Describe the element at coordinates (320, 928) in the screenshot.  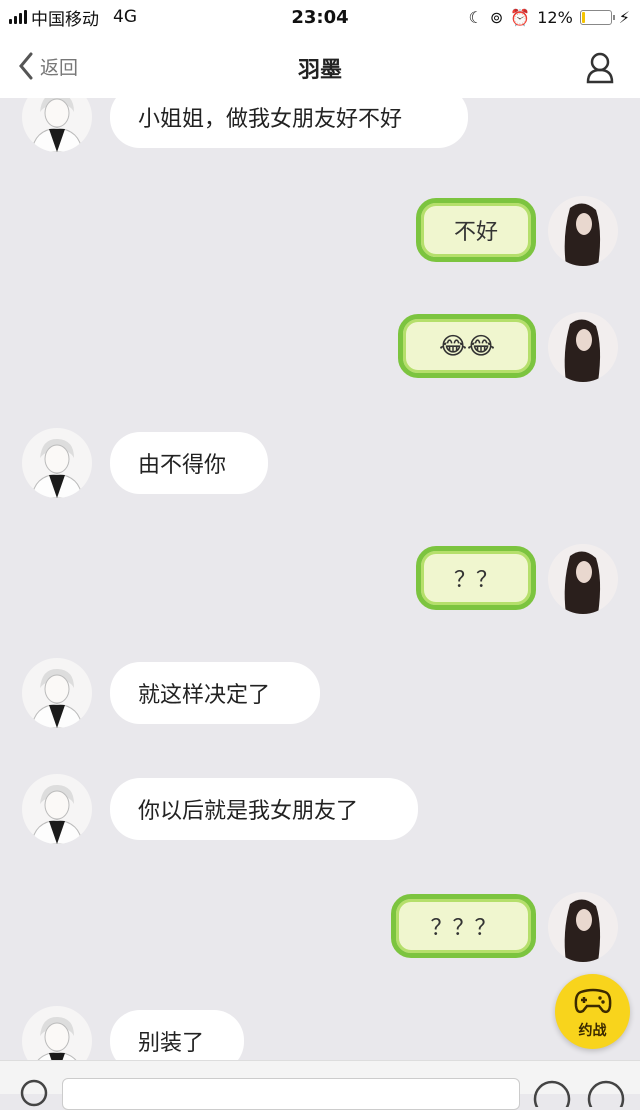
I see `outgoing-message: ？？？` at that location.